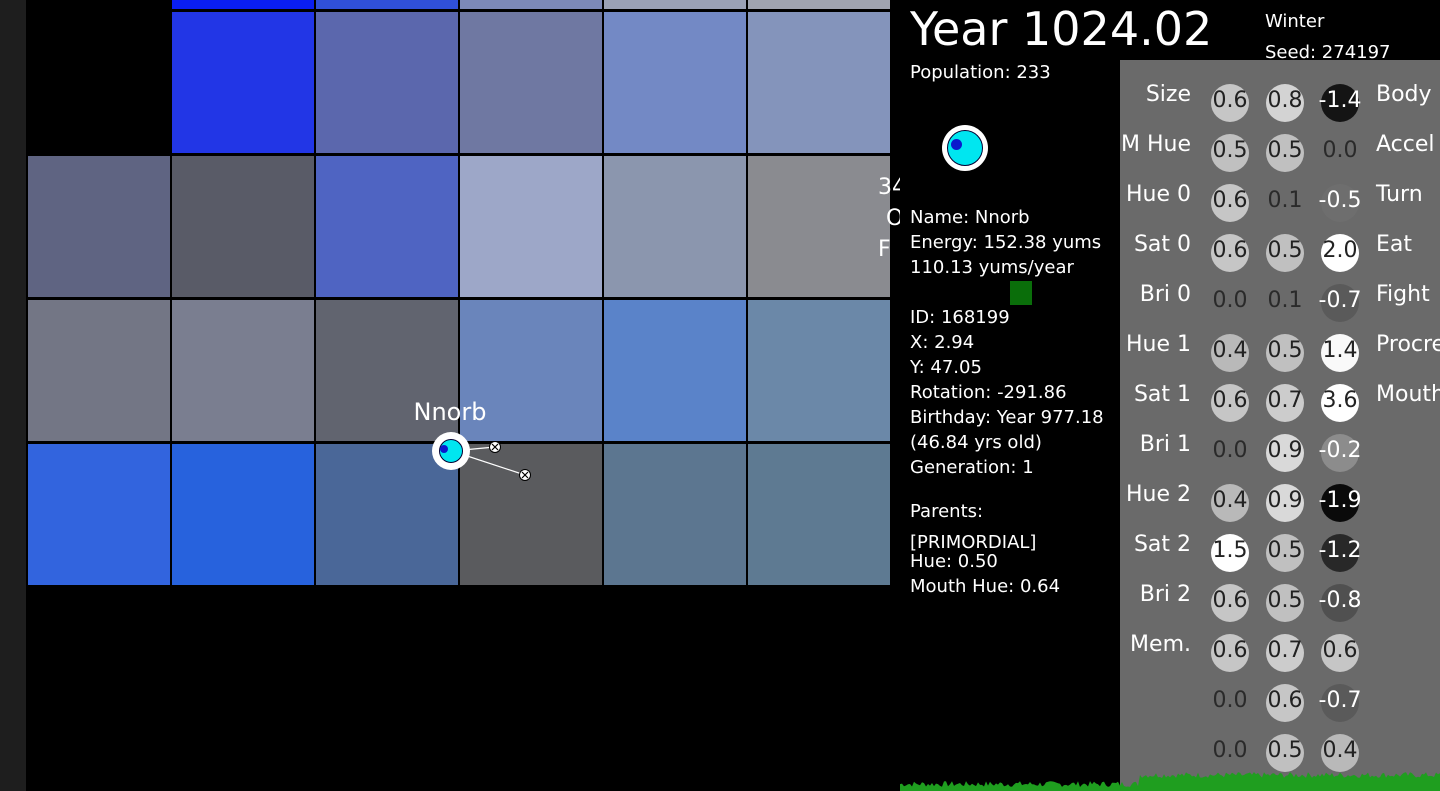 The width and height of the screenshot is (1440, 791). I want to click on creature-id-field: ID: 168199, so click(960, 317).